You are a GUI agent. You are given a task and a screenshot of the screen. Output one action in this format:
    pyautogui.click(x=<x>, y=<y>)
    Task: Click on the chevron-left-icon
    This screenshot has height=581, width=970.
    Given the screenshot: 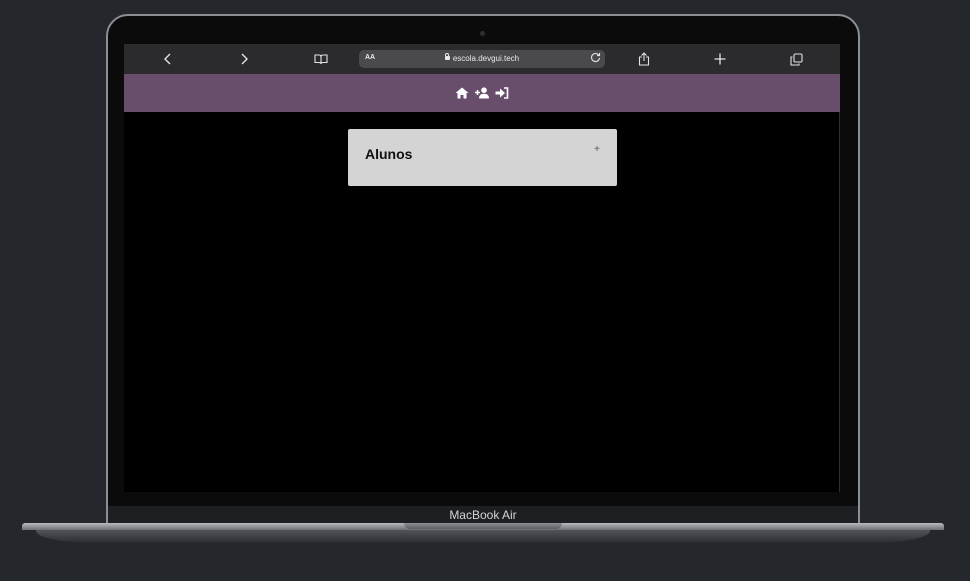 What is the action you would take?
    pyautogui.click(x=167, y=59)
    